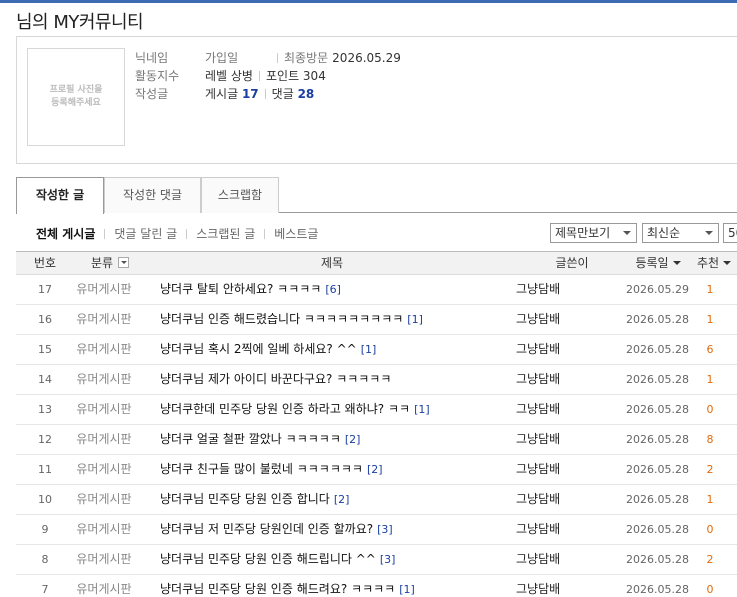 The height and width of the screenshot is (597, 737). I want to click on post-recommend-count: 1, so click(710, 499).